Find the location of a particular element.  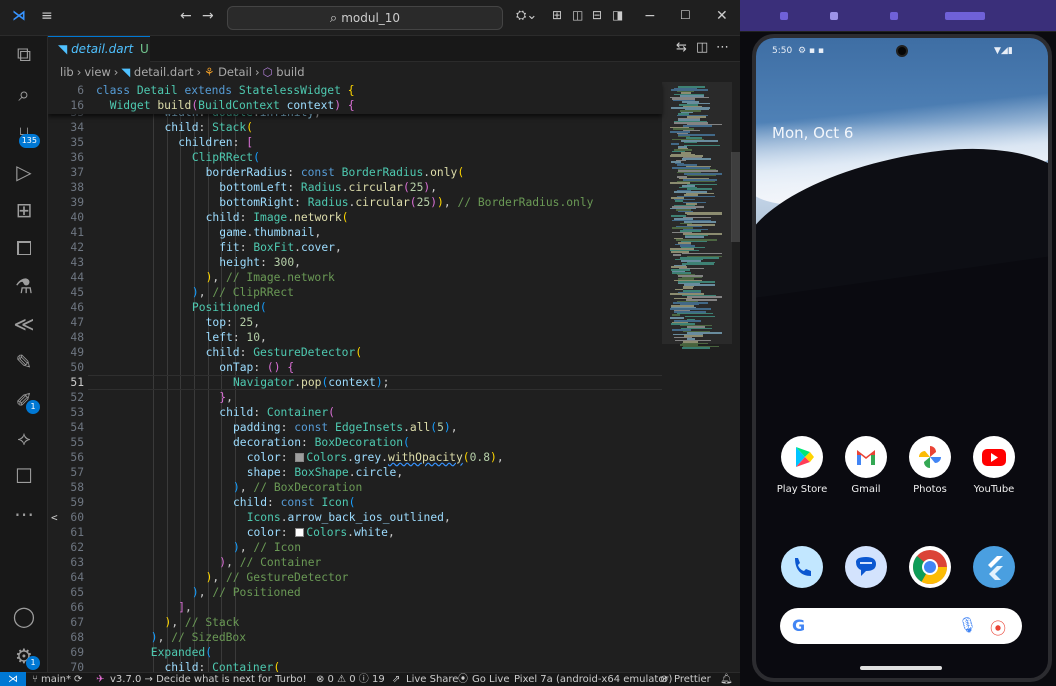

code-line: 65), // Positioned is located at coordinates (355, 592).